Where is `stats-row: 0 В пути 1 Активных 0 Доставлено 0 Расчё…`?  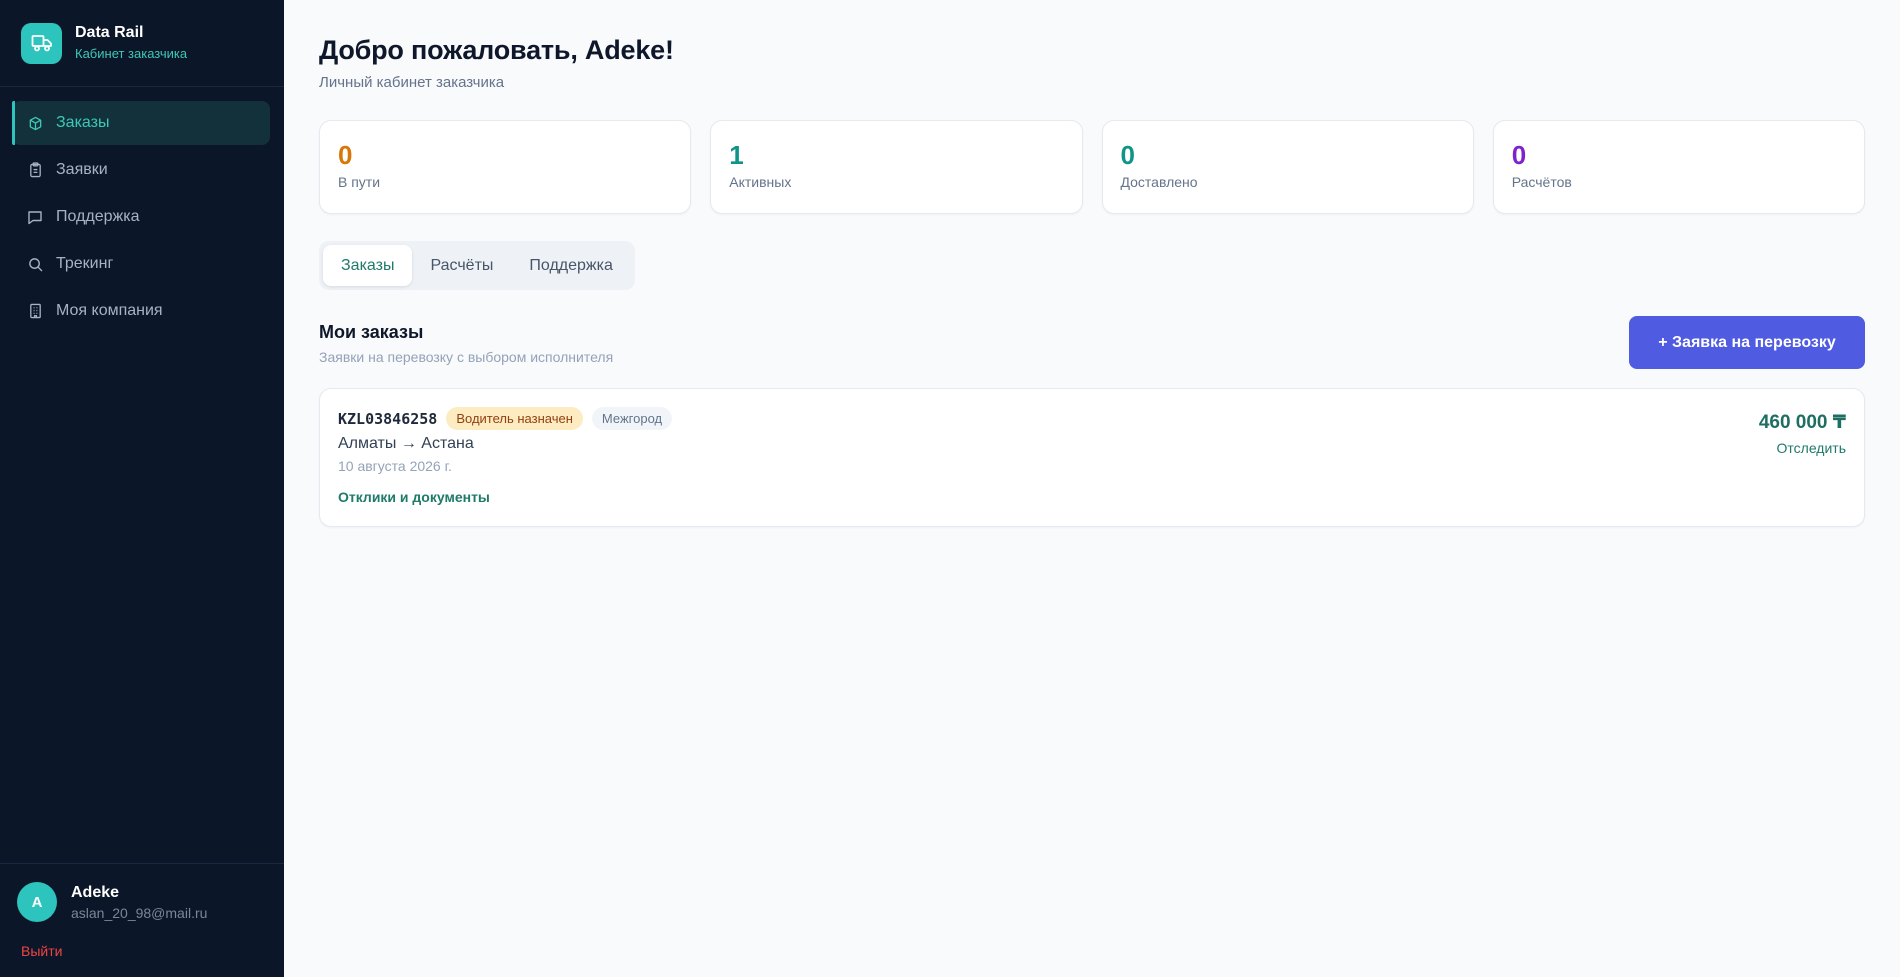 stats-row: 0 В пути 1 Активных 0 Доставлено 0 Расчё… is located at coordinates (1092, 167).